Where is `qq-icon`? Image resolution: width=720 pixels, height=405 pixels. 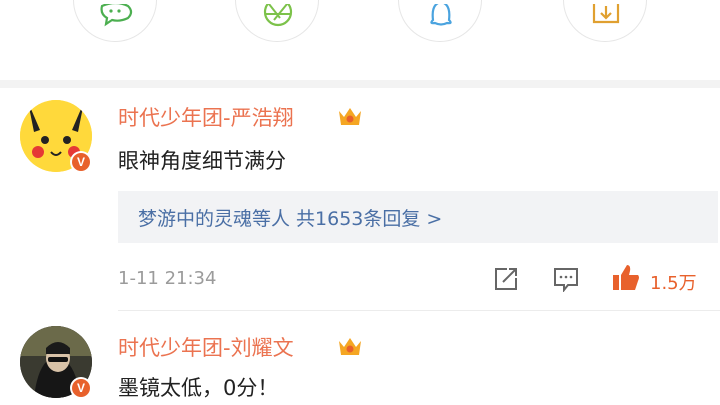
qq-icon is located at coordinates (441, 15).